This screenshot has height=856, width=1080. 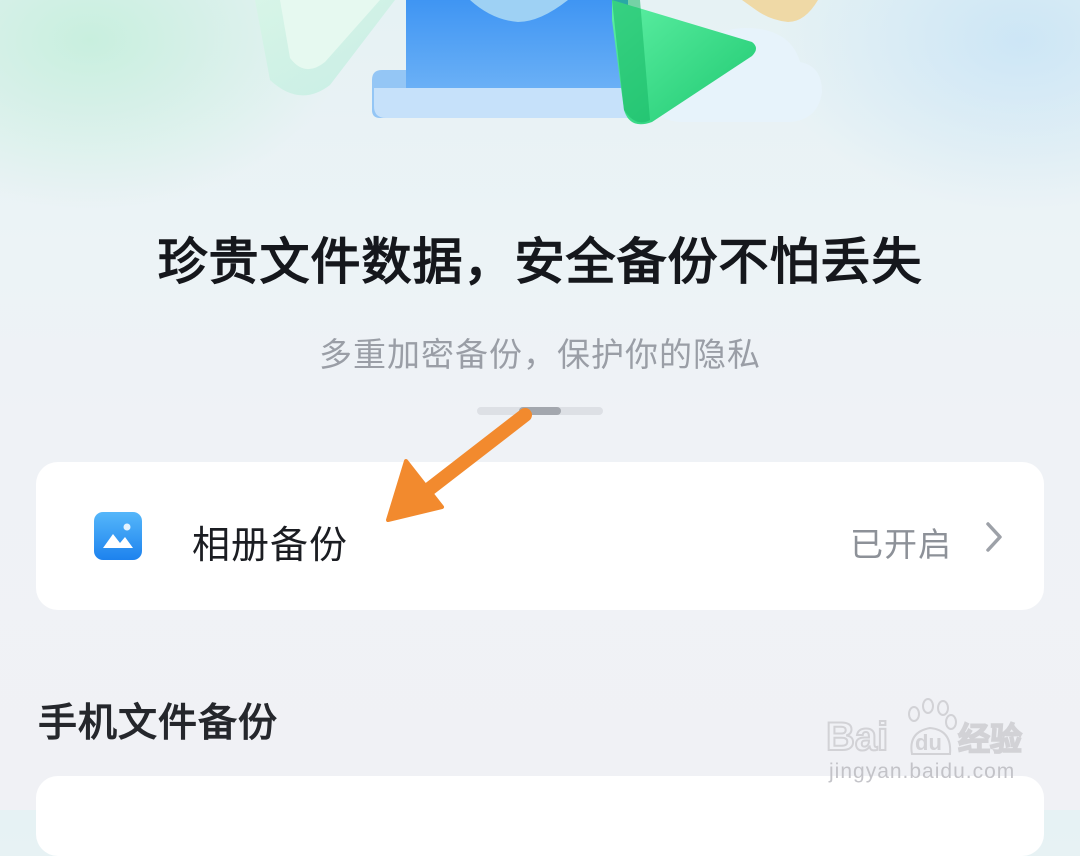 What do you see at coordinates (270, 545) in the screenshot?
I see `album-backup-label: 相册备份` at bounding box center [270, 545].